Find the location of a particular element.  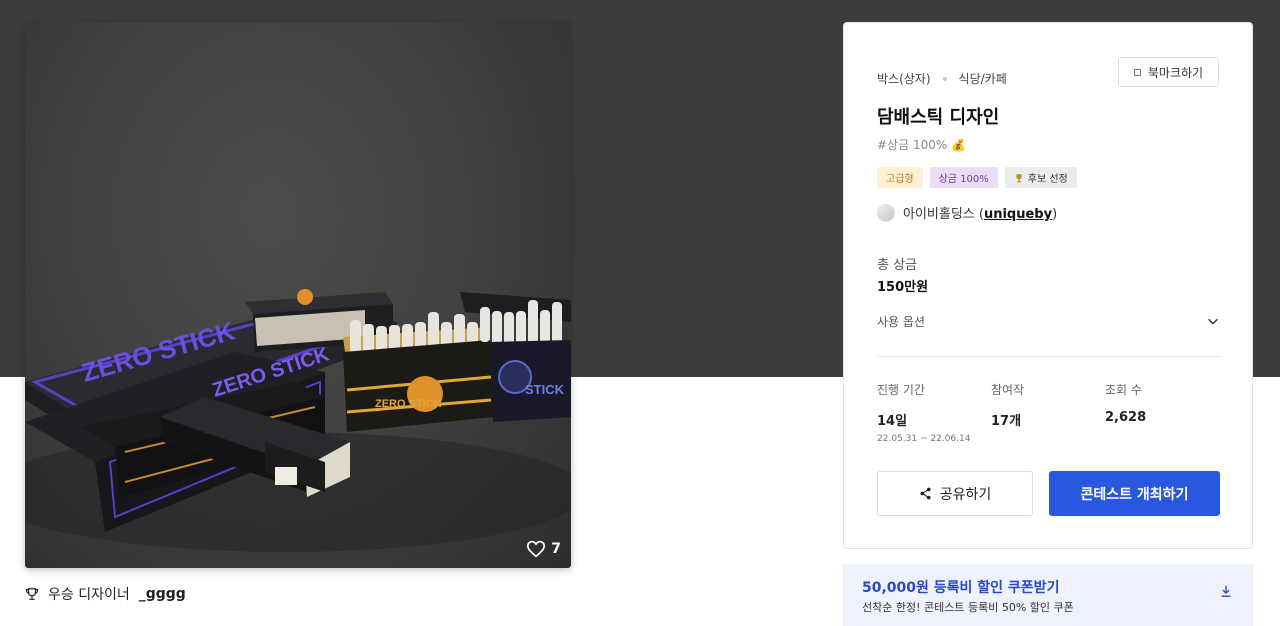

winner-label: 우승 디자이너 is located at coordinates (89, 595).